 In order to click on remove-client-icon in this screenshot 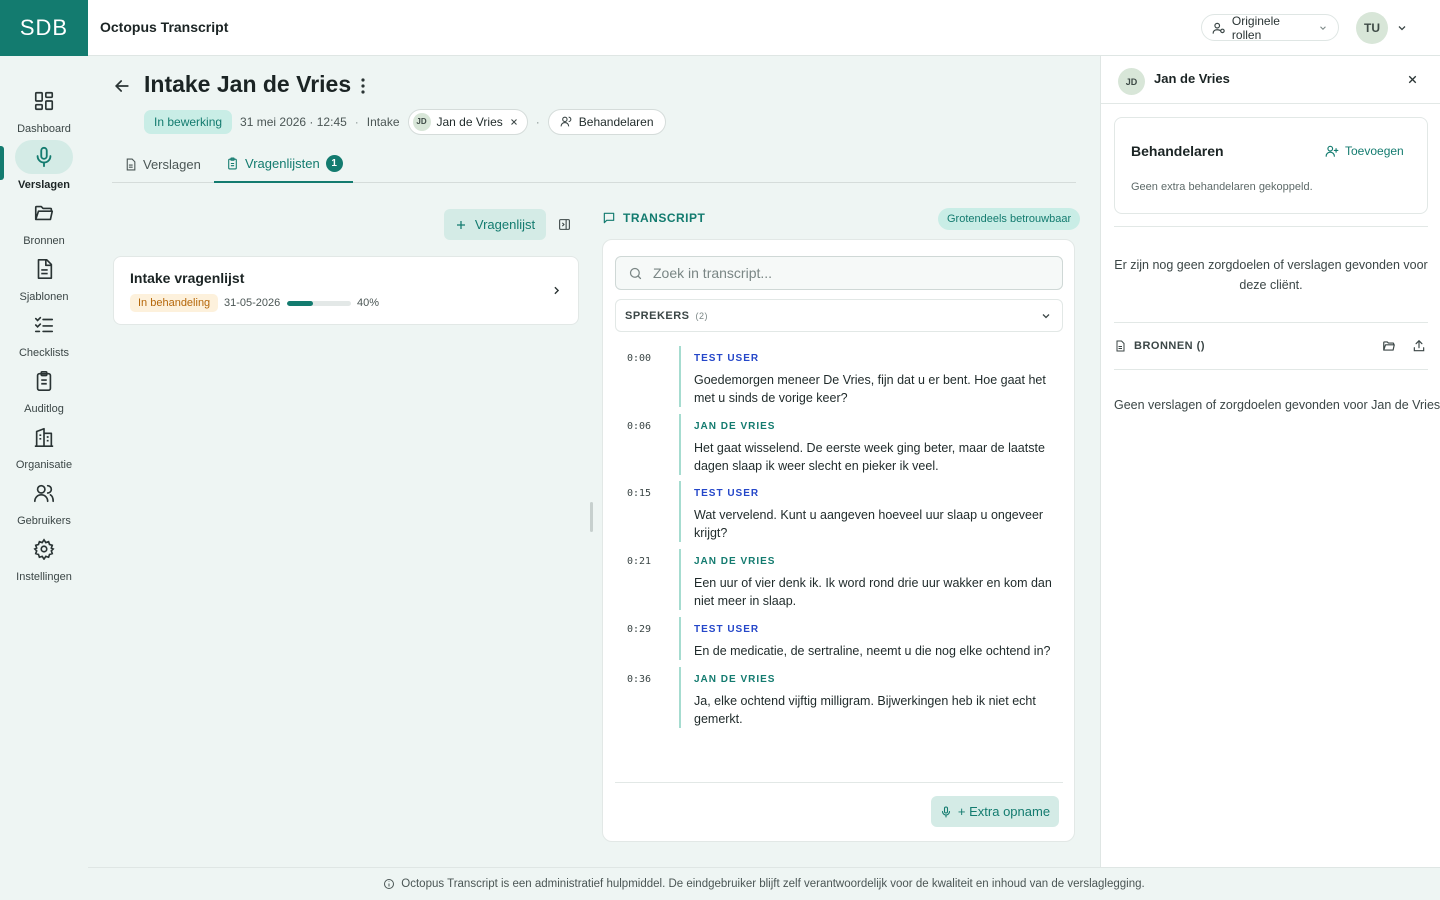, I will do `click(514, 122)`.